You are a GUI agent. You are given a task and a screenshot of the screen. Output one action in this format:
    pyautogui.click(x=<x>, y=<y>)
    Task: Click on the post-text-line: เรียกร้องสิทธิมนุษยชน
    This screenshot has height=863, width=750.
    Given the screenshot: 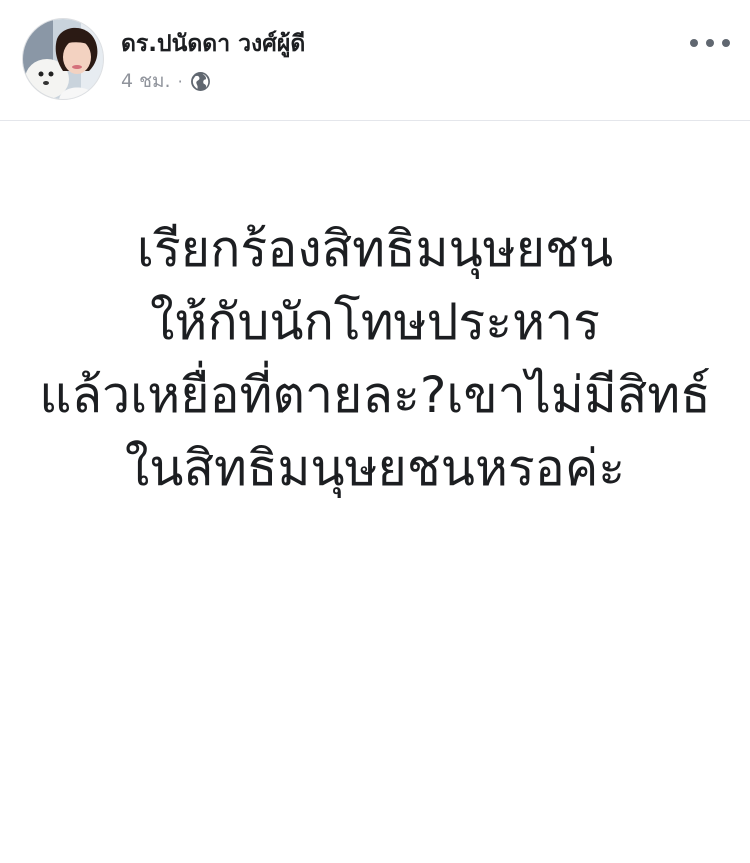 What is the action you would take?
    pyautogui.click(x=375, y=249)
    